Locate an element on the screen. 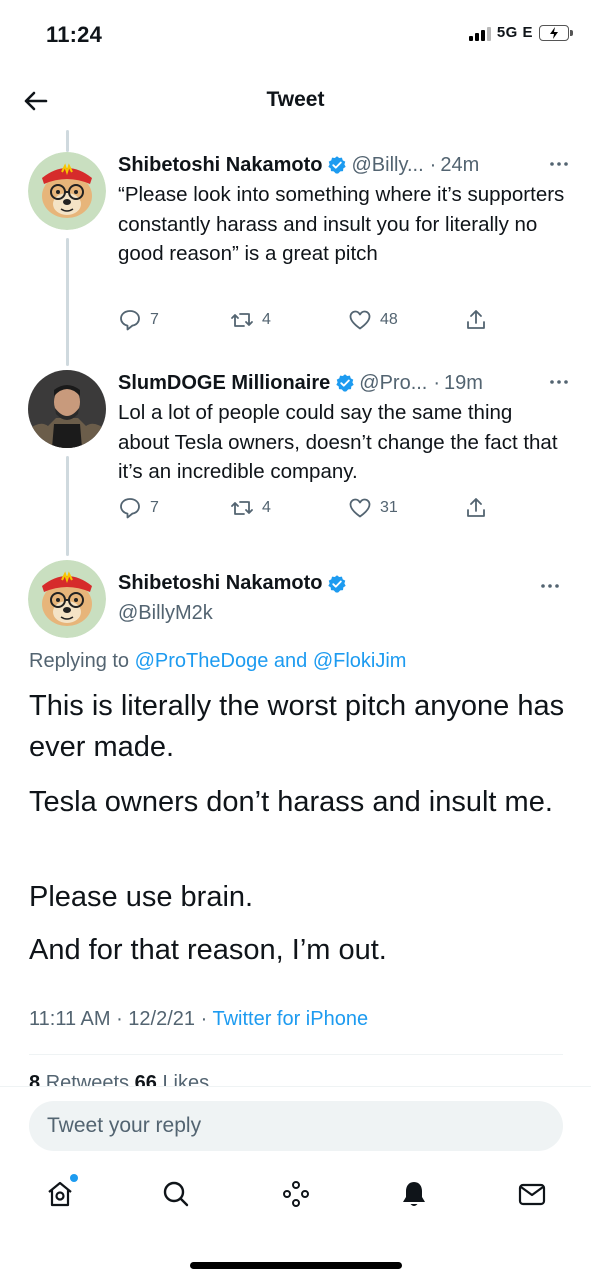 This screenshot has width=591, height=1280. author-name: SlumDOGE Millionaire is located at coordinates (224, 383).